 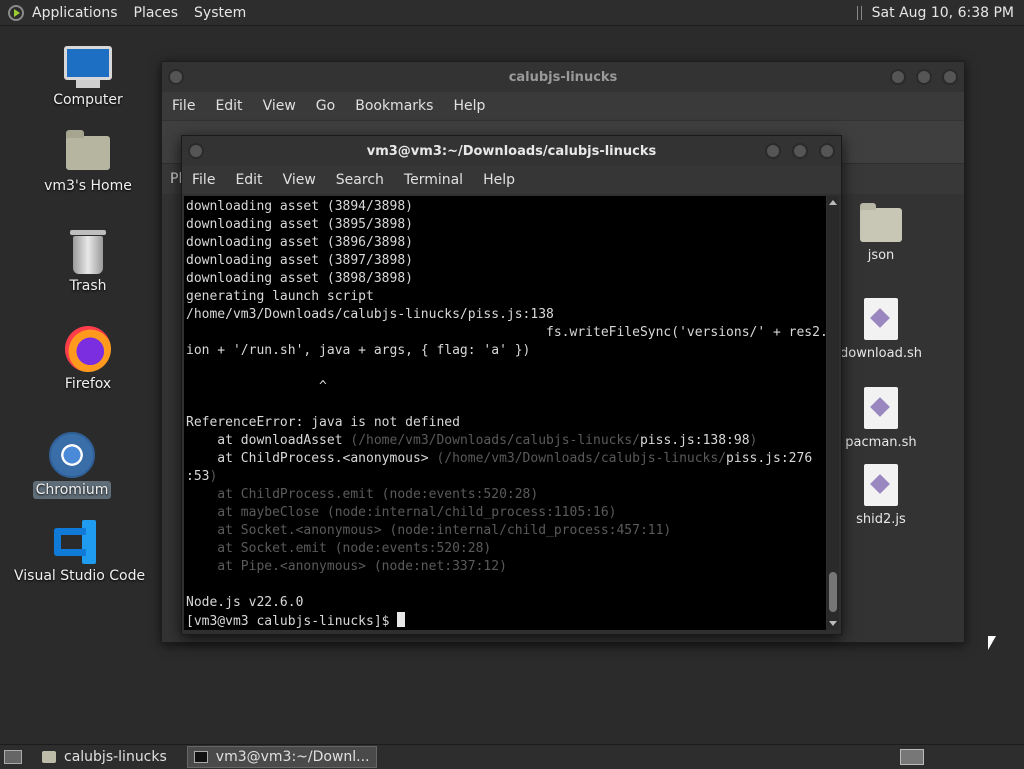 I want to click on window-title: calubjs-linucks, so click(x=563, y=77).